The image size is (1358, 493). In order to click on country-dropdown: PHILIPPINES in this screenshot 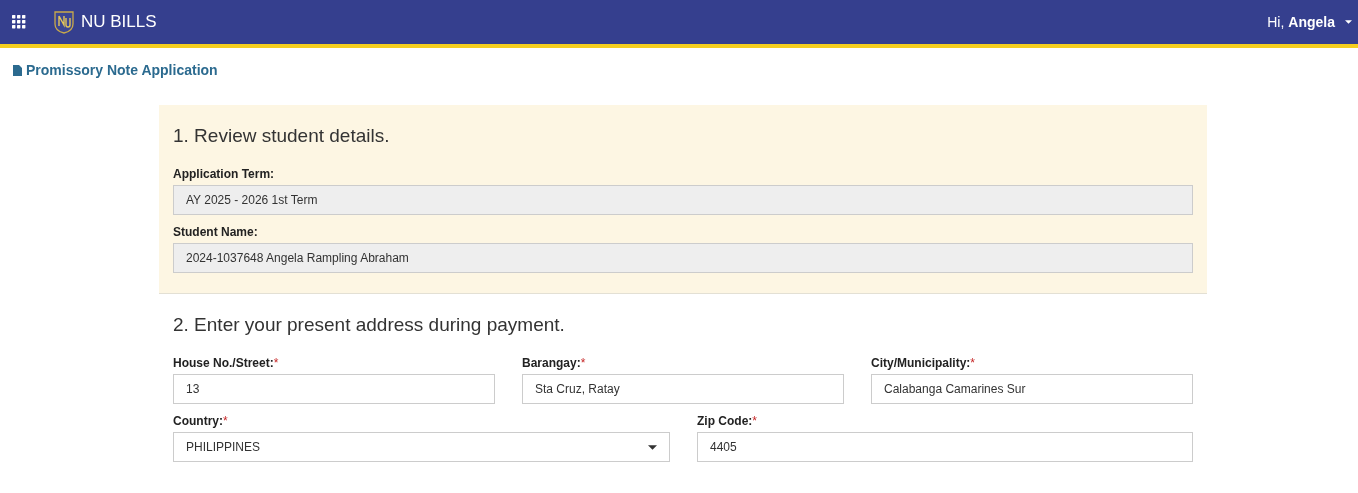, I will do `click(421, 447)`.